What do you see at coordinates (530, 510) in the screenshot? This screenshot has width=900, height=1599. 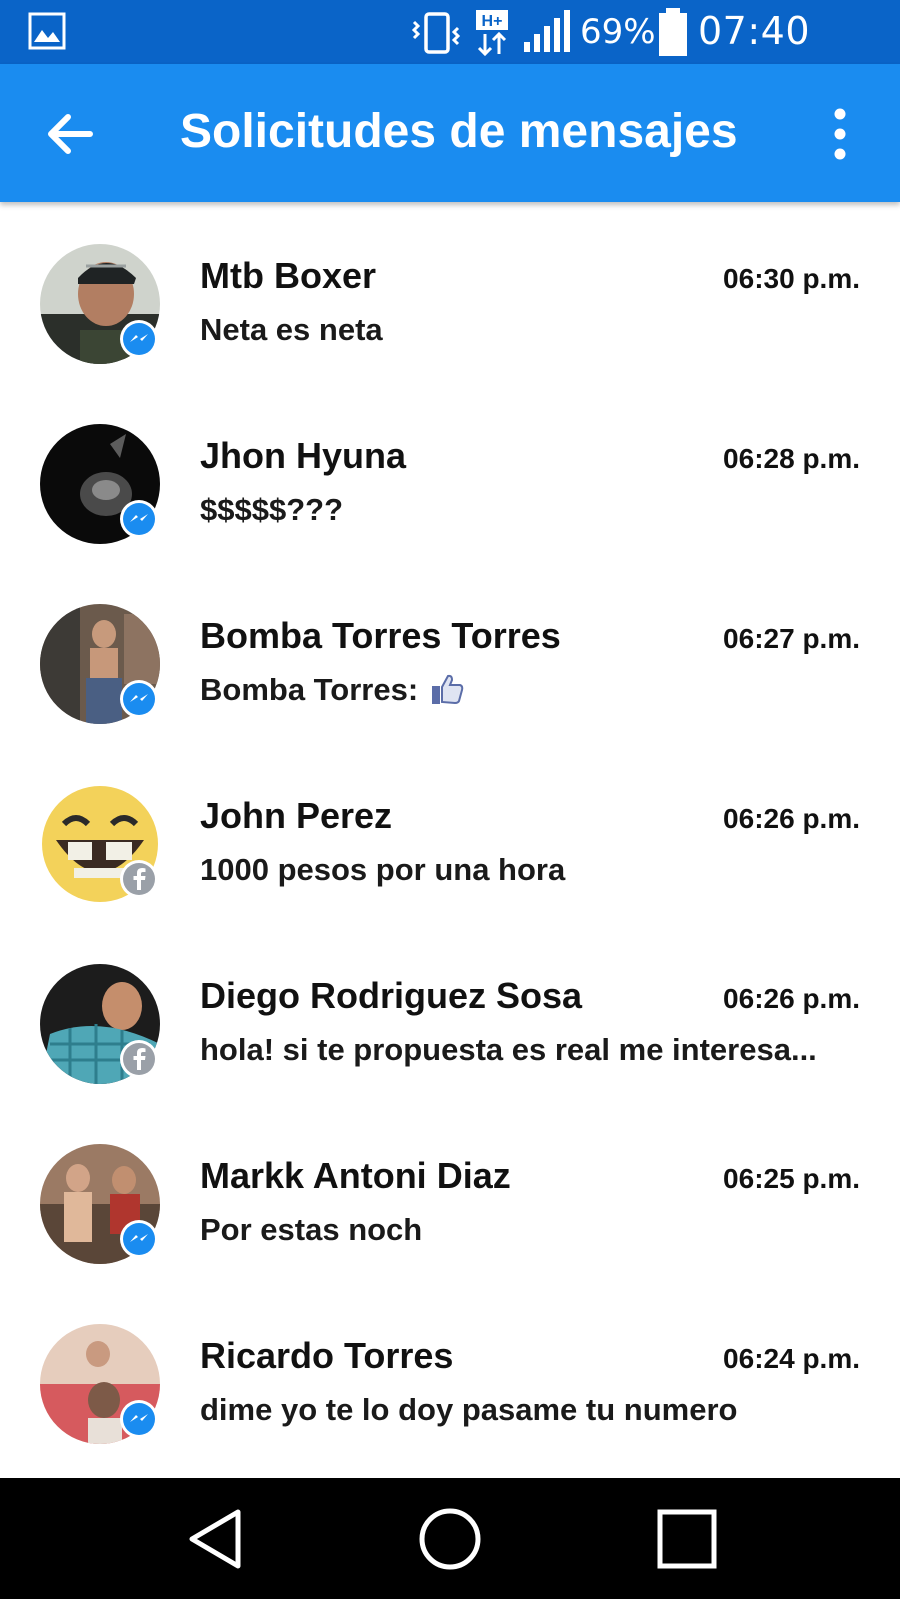 I see `message-preview: $$$$$???` at bounding box center [530, 510].